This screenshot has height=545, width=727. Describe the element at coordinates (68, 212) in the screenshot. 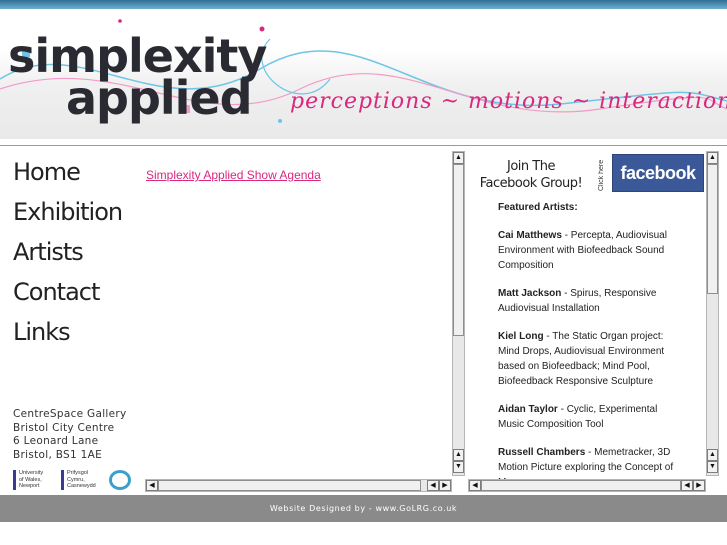

I see `nav-exhibition: Exhibition` at that location.